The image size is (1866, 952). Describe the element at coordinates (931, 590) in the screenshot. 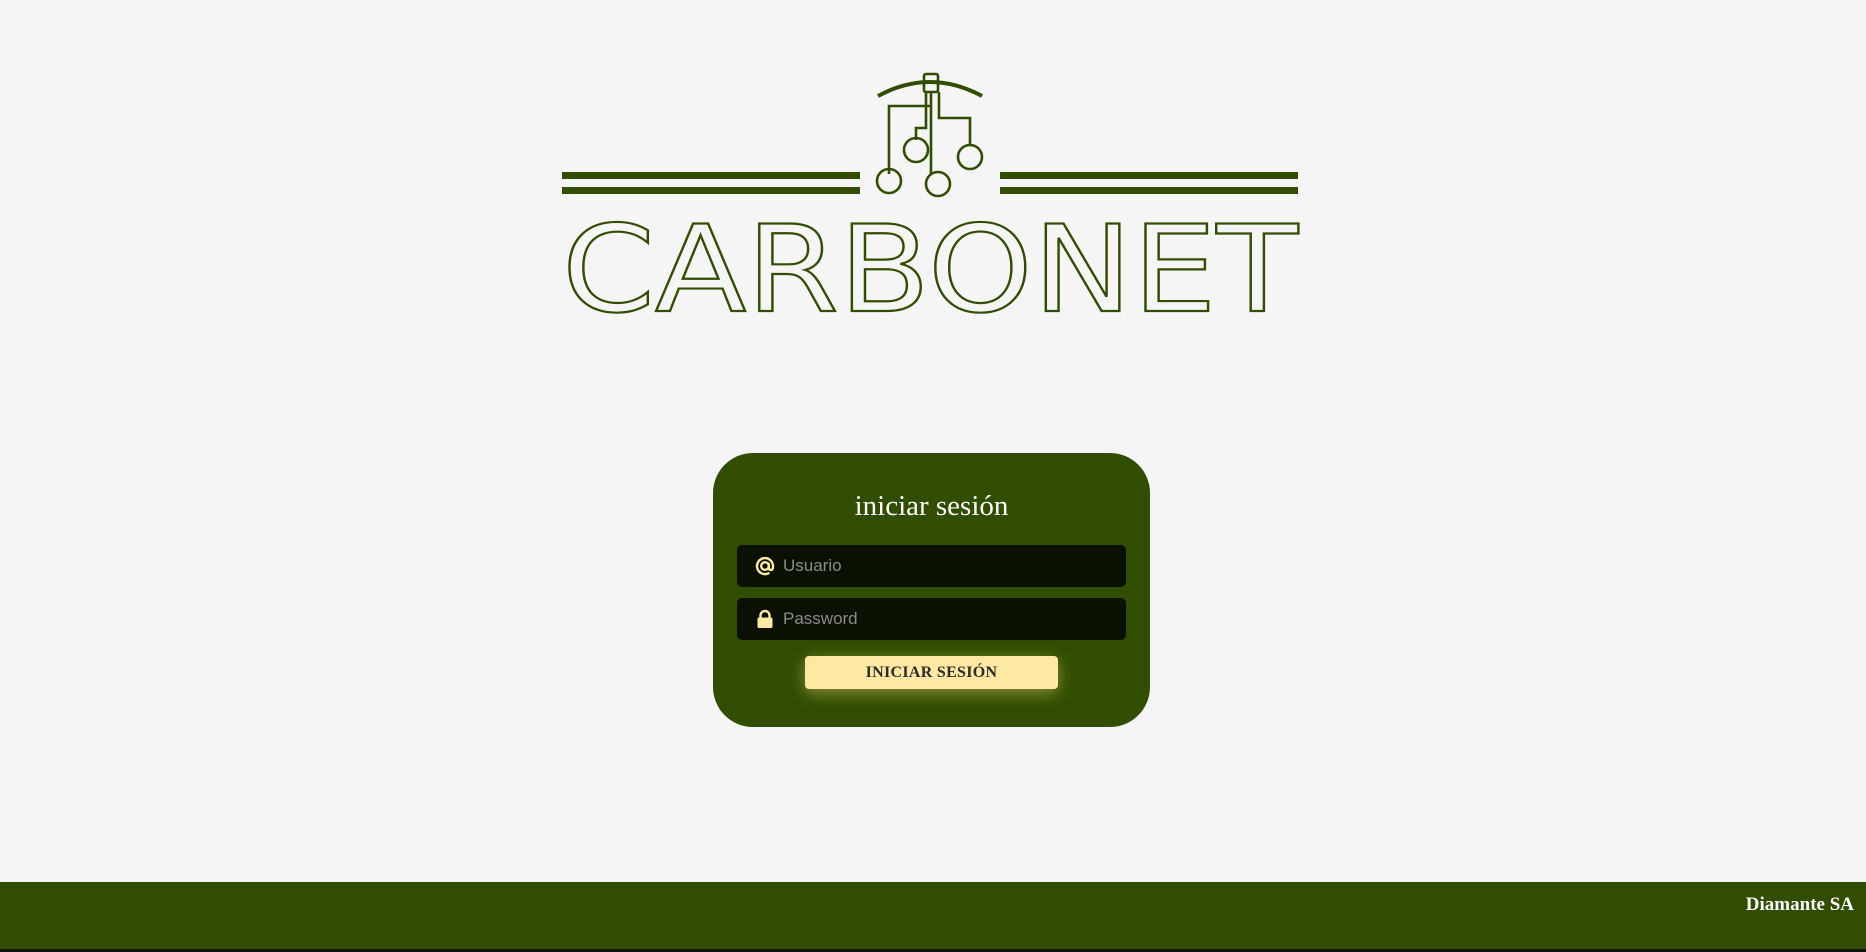

I see `login-card: iniciar sesión INICIAR SESIÓN` at that location.